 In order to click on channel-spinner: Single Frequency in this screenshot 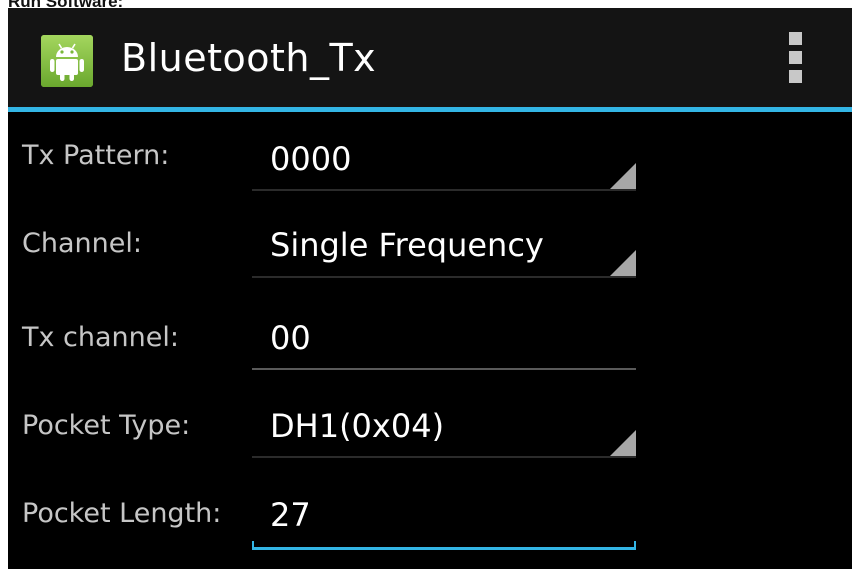, I will do `click(444, 239)`.